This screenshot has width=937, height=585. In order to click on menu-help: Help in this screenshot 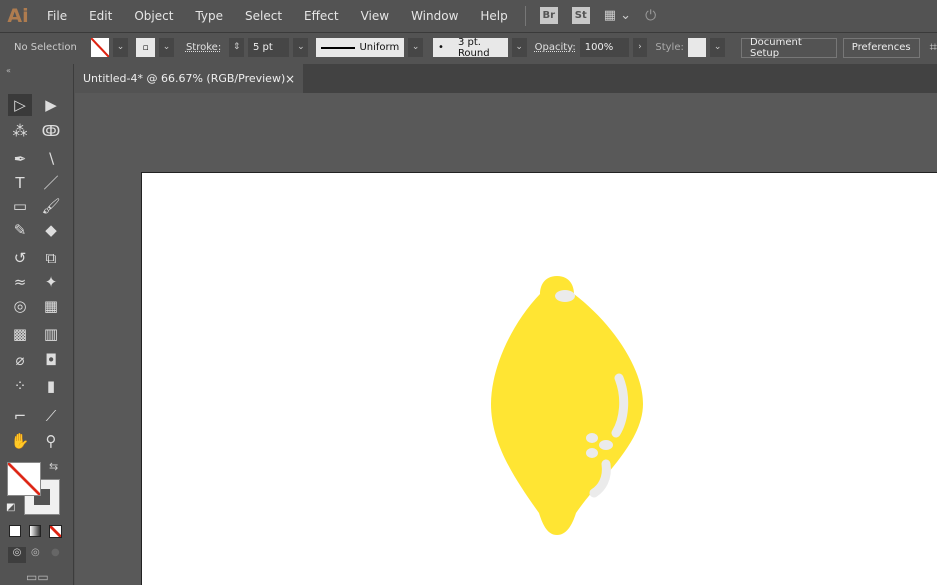, I will do `click(493, 16)`.